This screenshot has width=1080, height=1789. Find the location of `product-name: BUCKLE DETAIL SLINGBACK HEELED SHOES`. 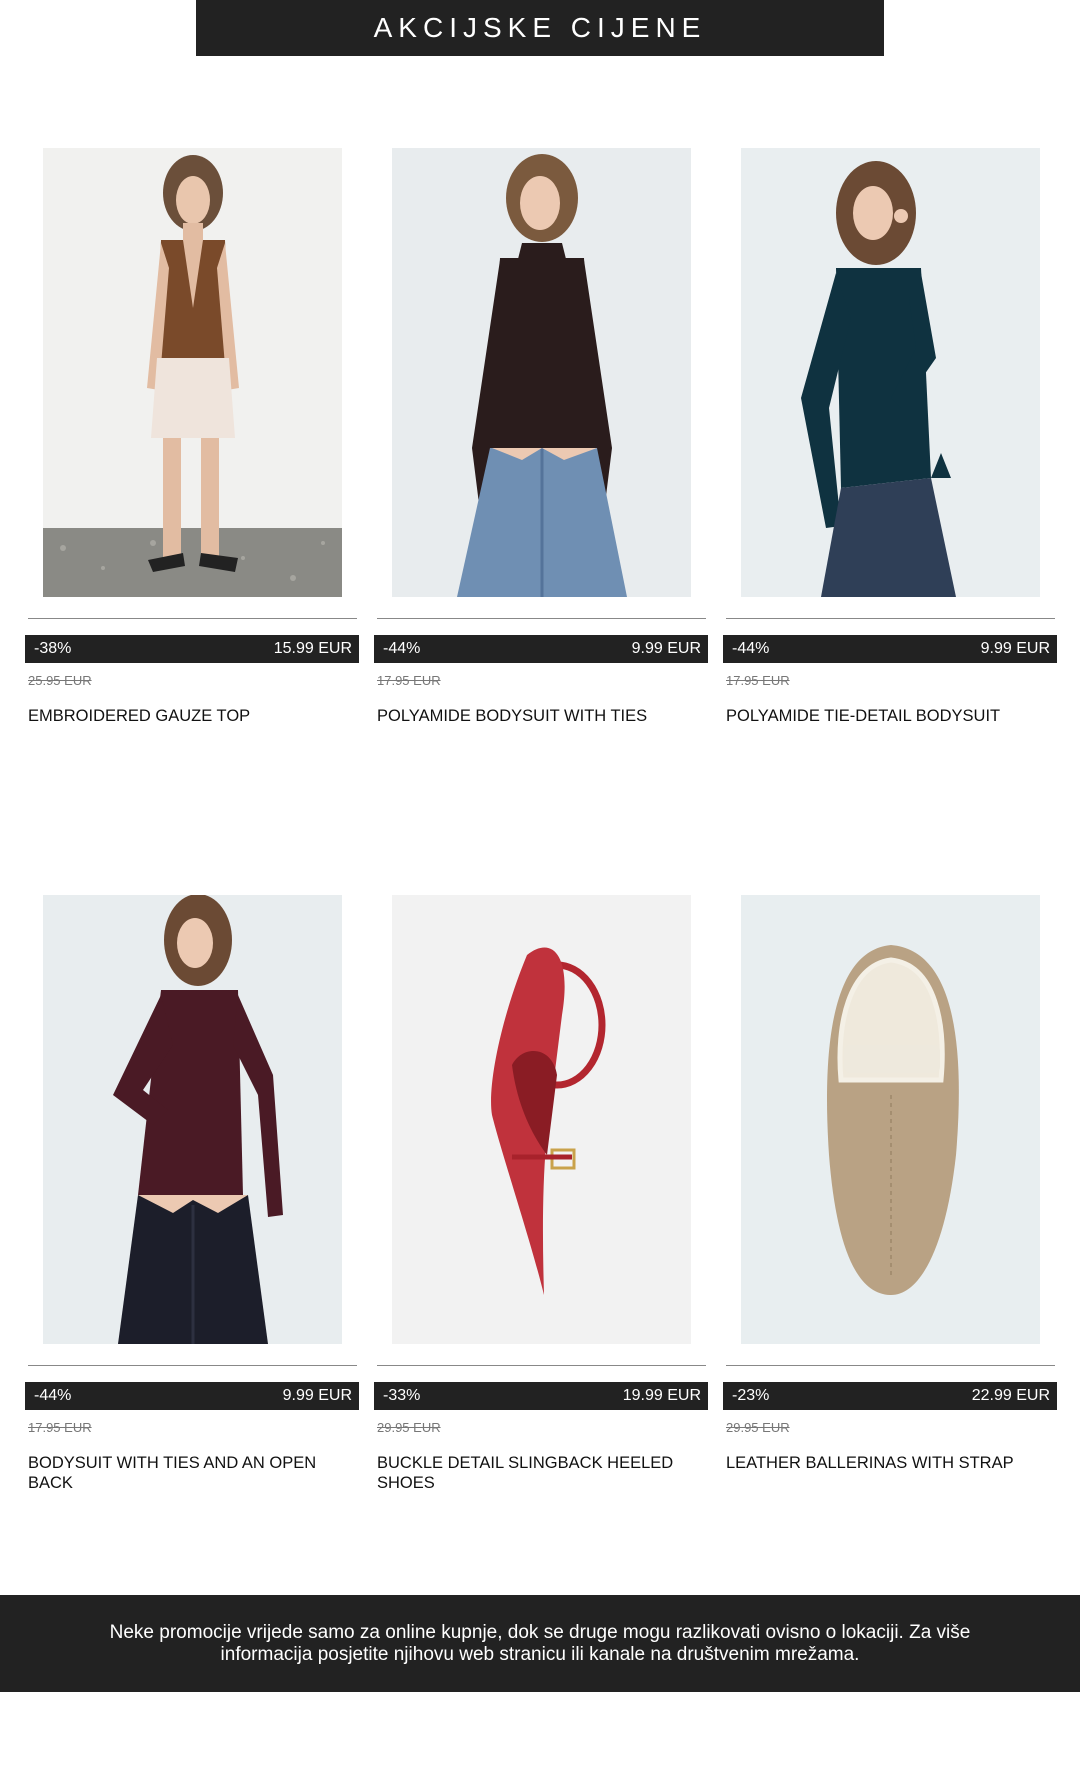

product-name: BUCKLE DETAIL SLINGBACK HEELED SHOES is located at coordinates (537, 1473).